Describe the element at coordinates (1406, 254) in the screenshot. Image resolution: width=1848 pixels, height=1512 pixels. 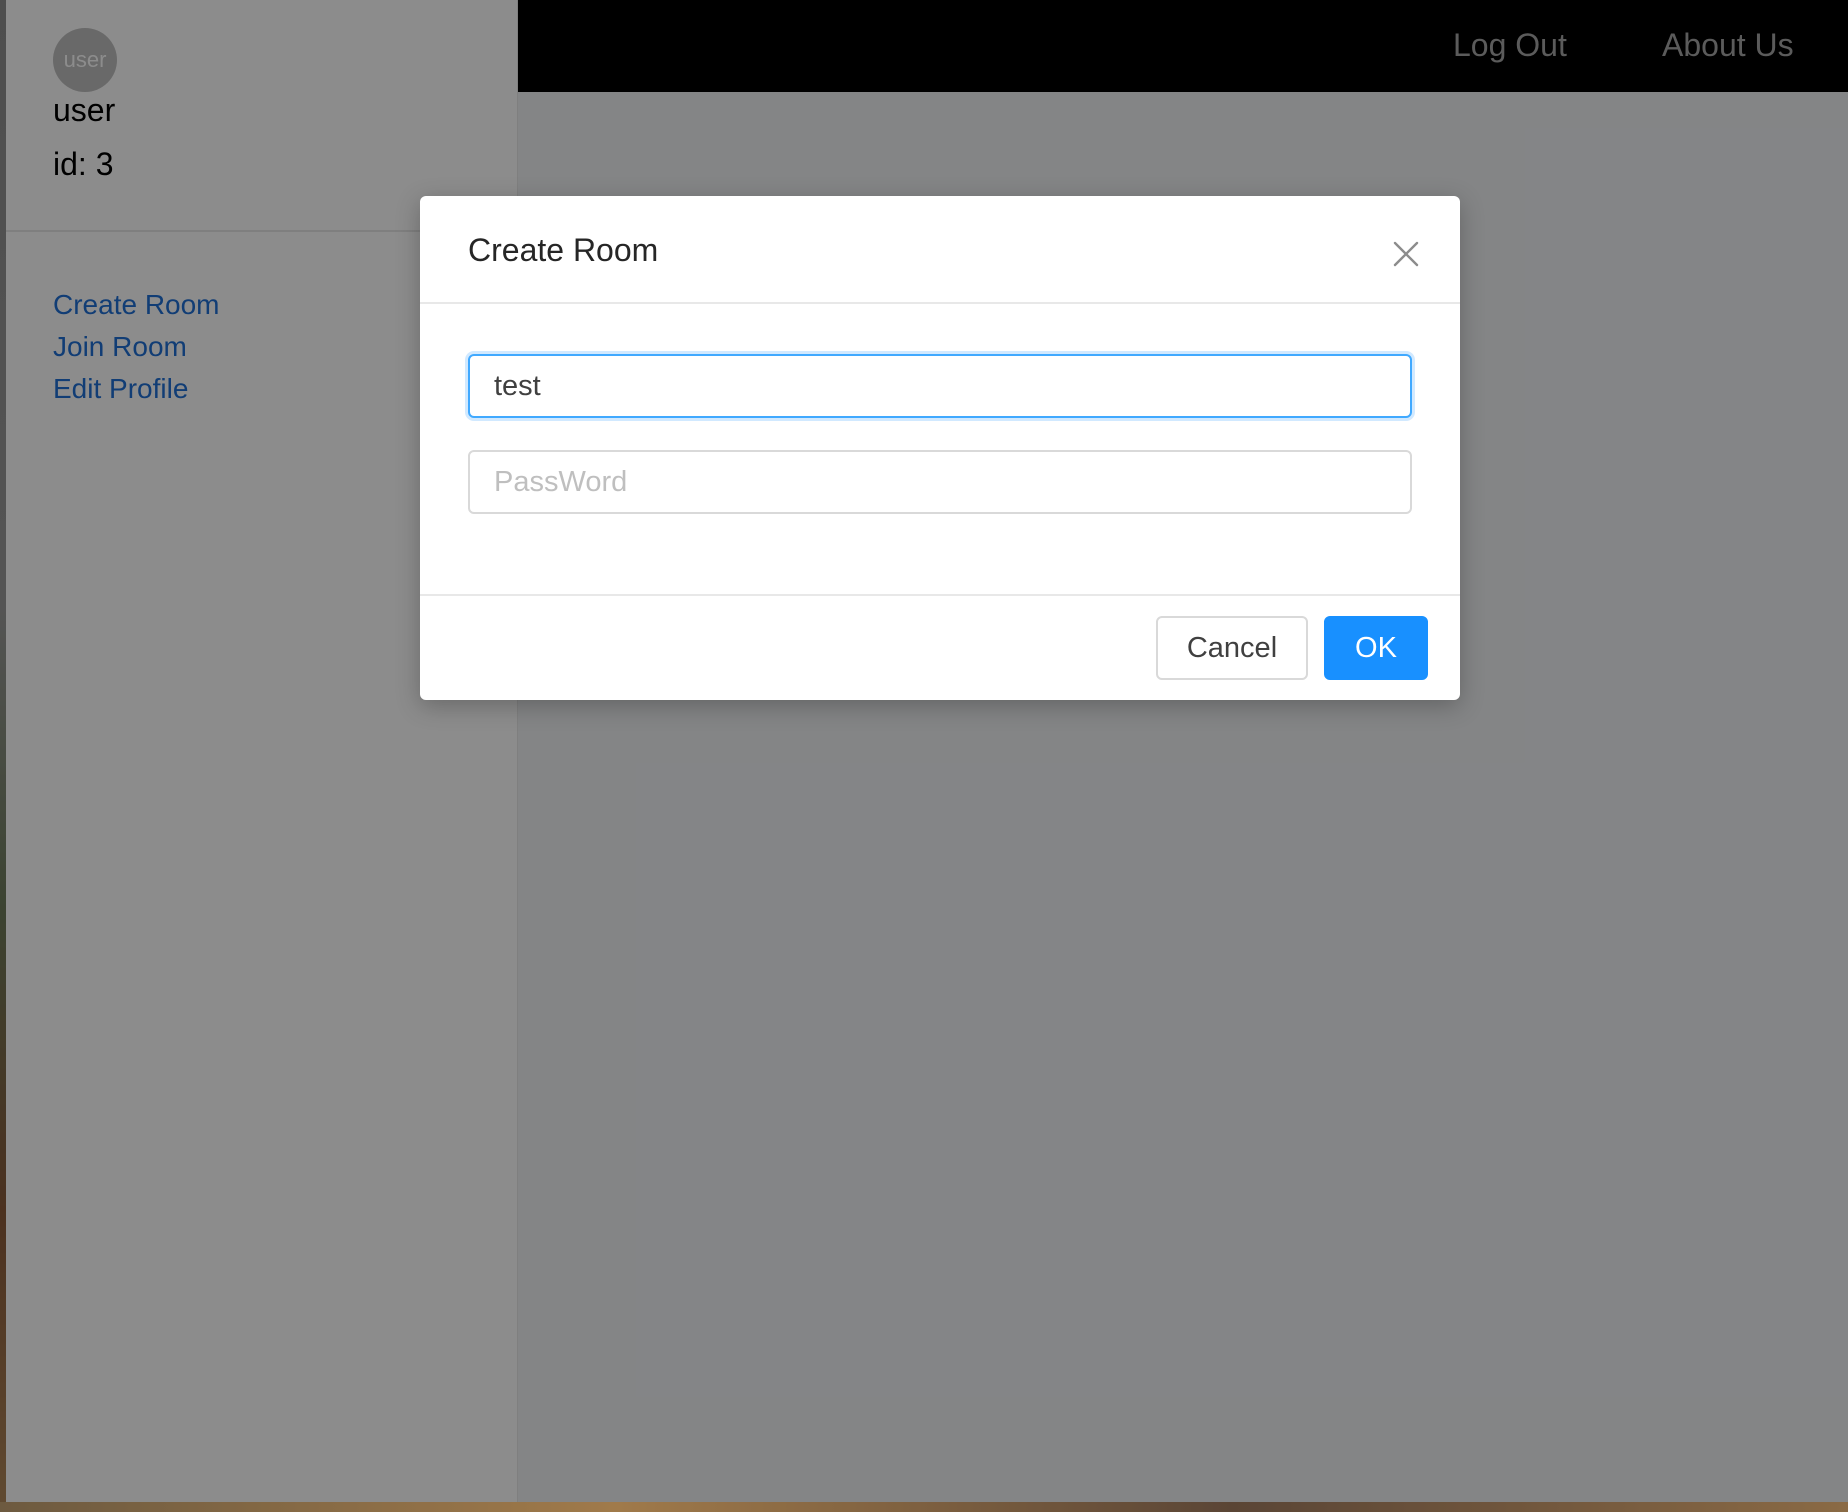
I see `close-icon` at that location.